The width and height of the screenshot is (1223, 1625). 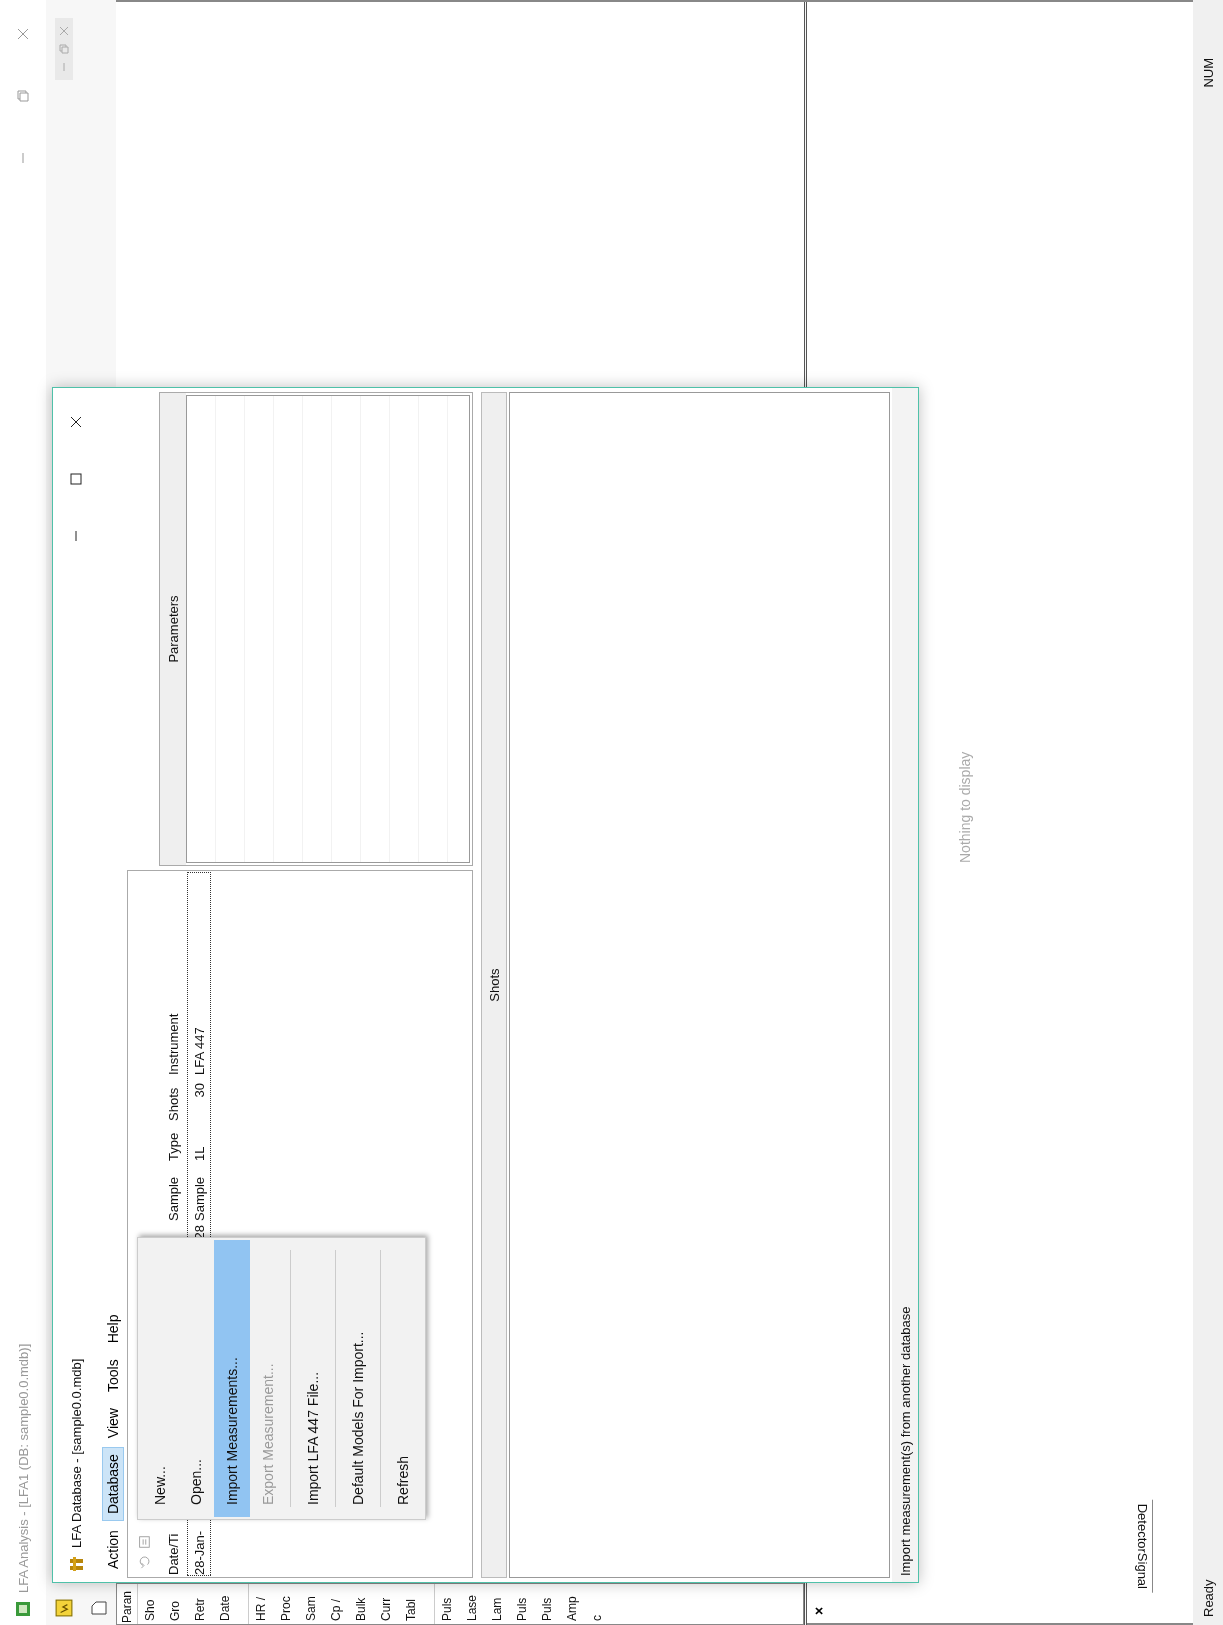 What do you see at coordinates (76, 1453) in the screenshot?
I see `window-title: LFA Database - [sample0.0.mdb]` at bounding box center [76, 1453].